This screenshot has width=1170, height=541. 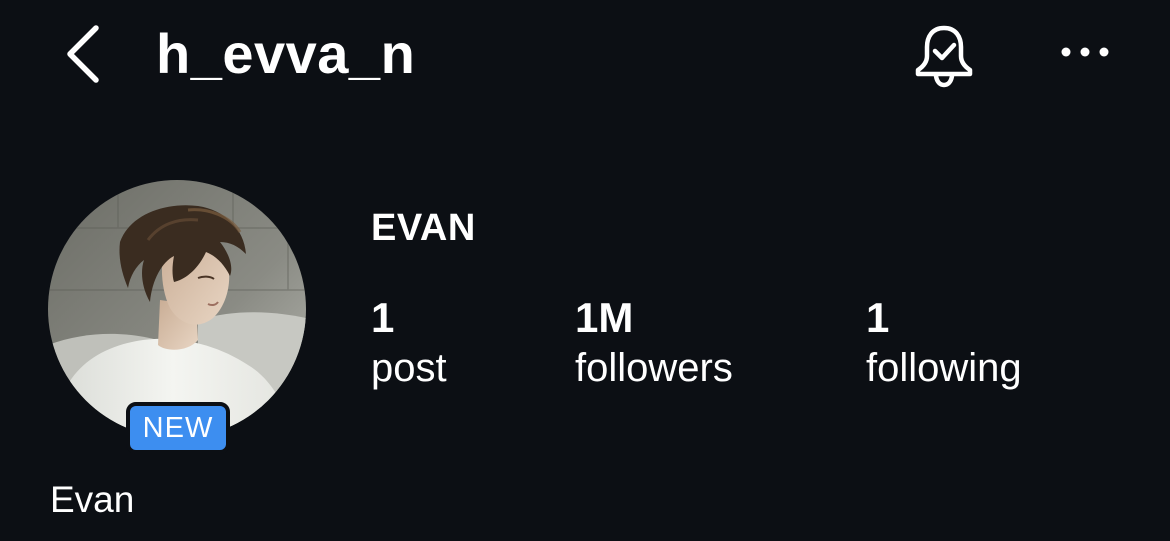 I want to click on posts-label: post, so click(x=409, y=368).